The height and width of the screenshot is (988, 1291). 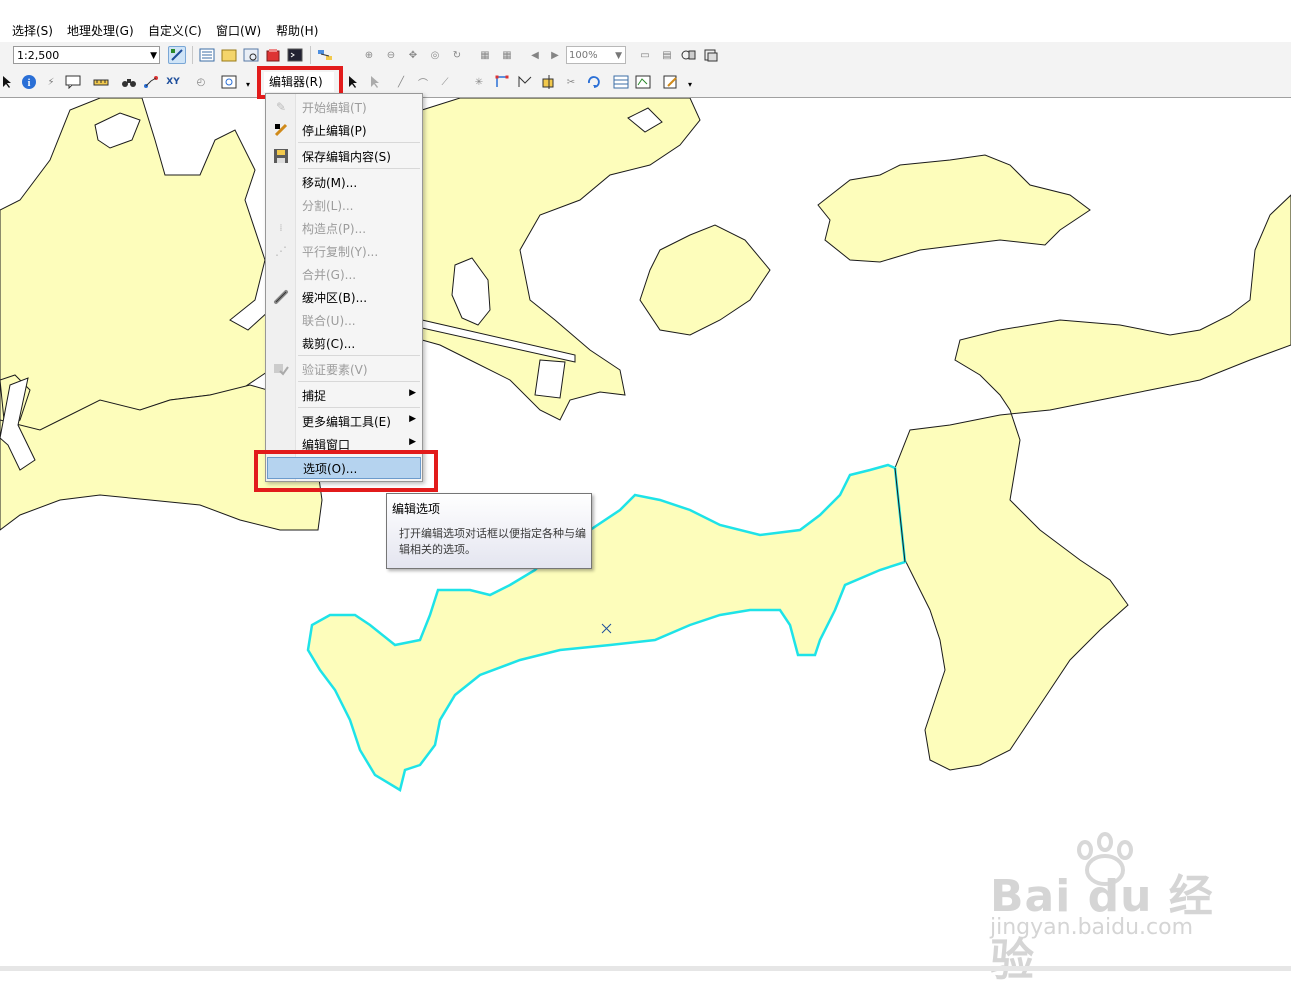 What do you see at coordinates (583, 55) in the screenshot?
I see `zoom-value: 100%` at bounding box center [583, 55].